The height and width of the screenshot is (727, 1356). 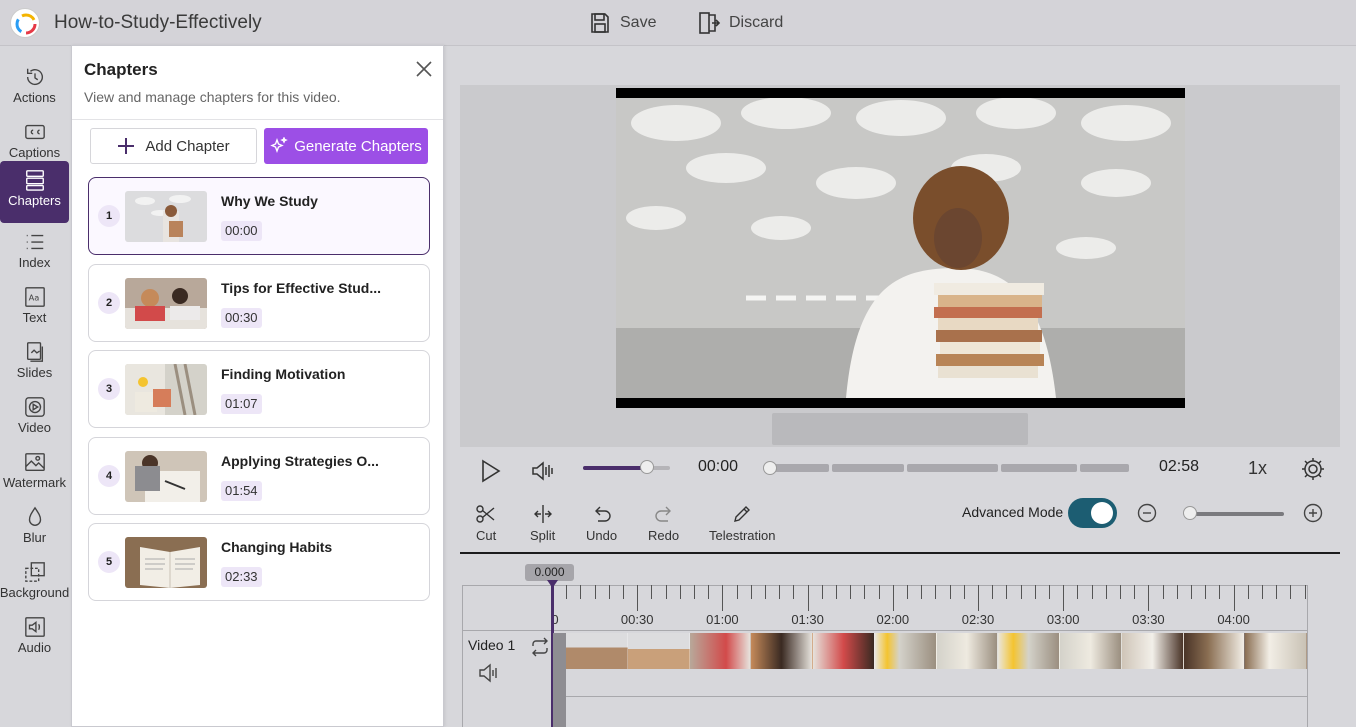 I want to click on chapter-item: 1 Why We Study 00:00, so click(x=259, y=216).